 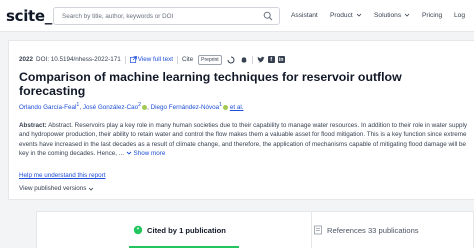 I want to click on nav-solutions: Solutions, so click(x=392, y=15).